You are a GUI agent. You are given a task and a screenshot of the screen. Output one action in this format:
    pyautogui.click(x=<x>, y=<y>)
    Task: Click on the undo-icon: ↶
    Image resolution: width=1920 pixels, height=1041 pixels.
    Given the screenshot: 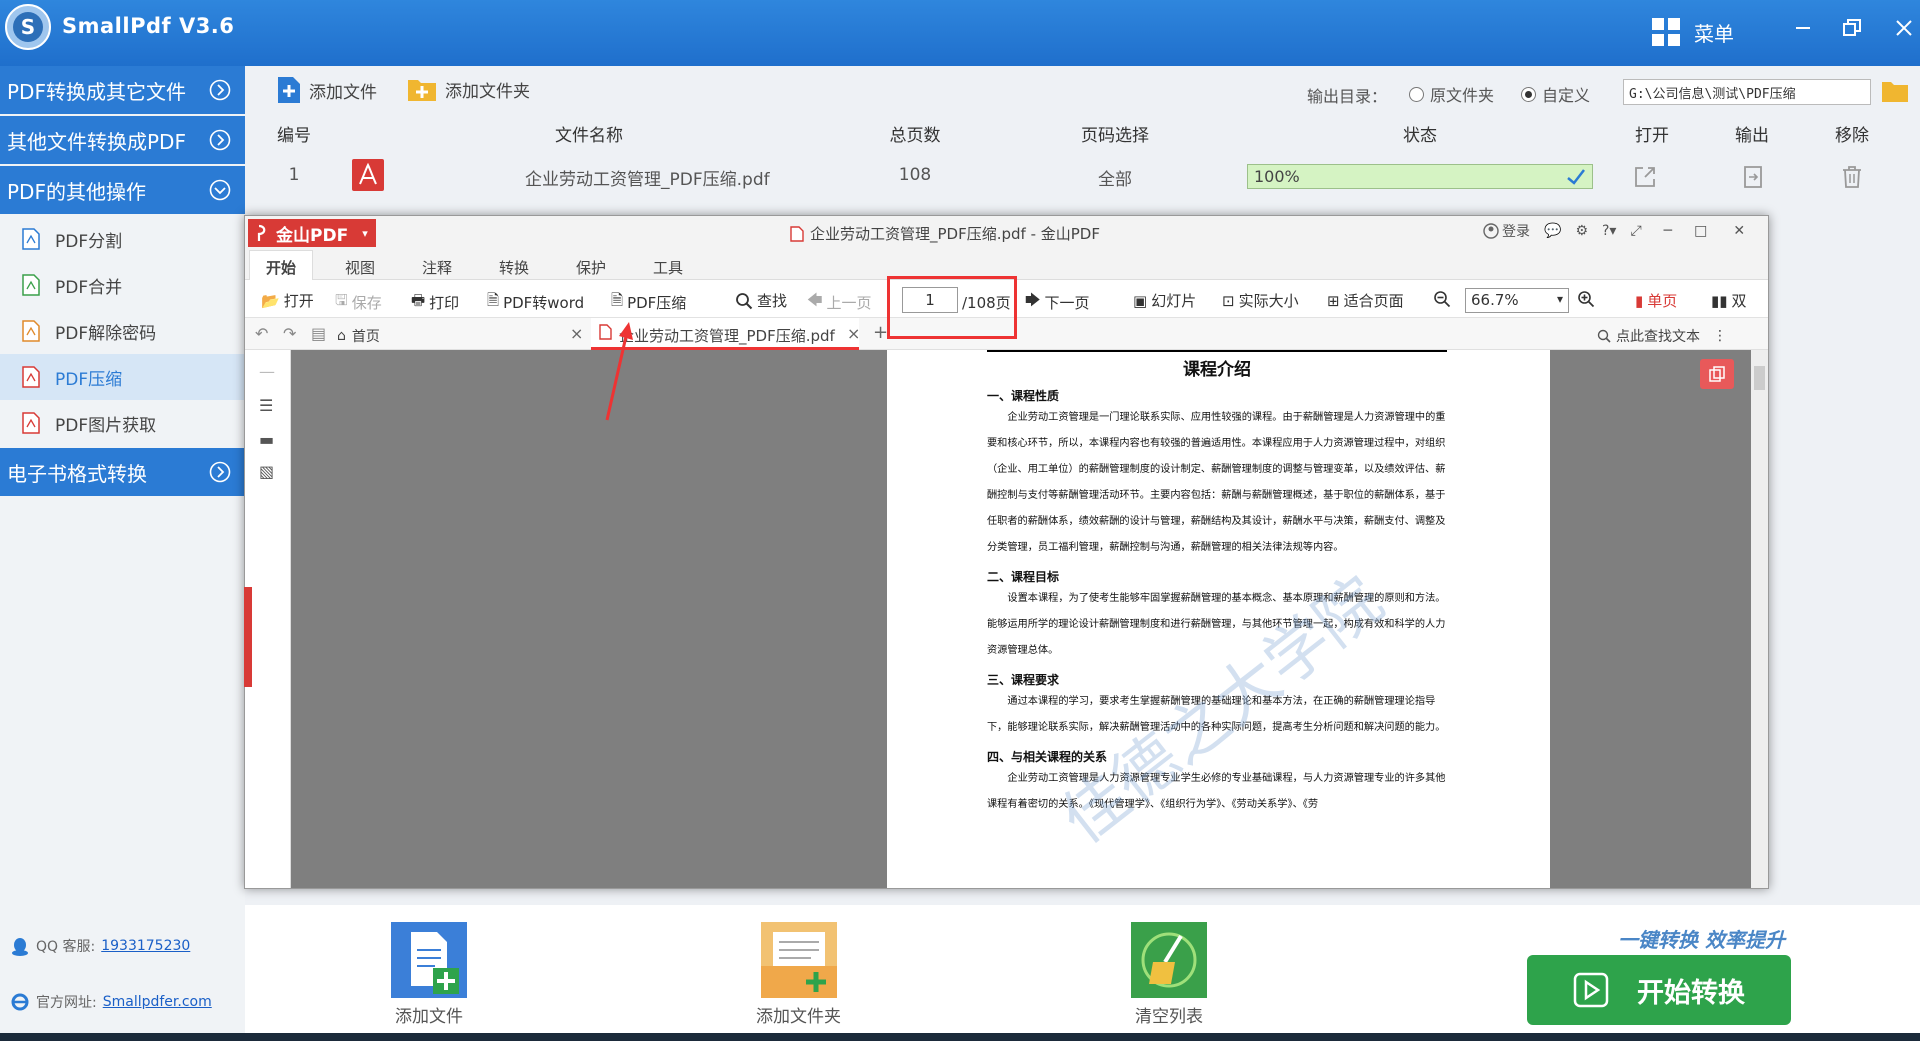 What is the action you would take?
    pyautogui.click(x=261, y=333)
    